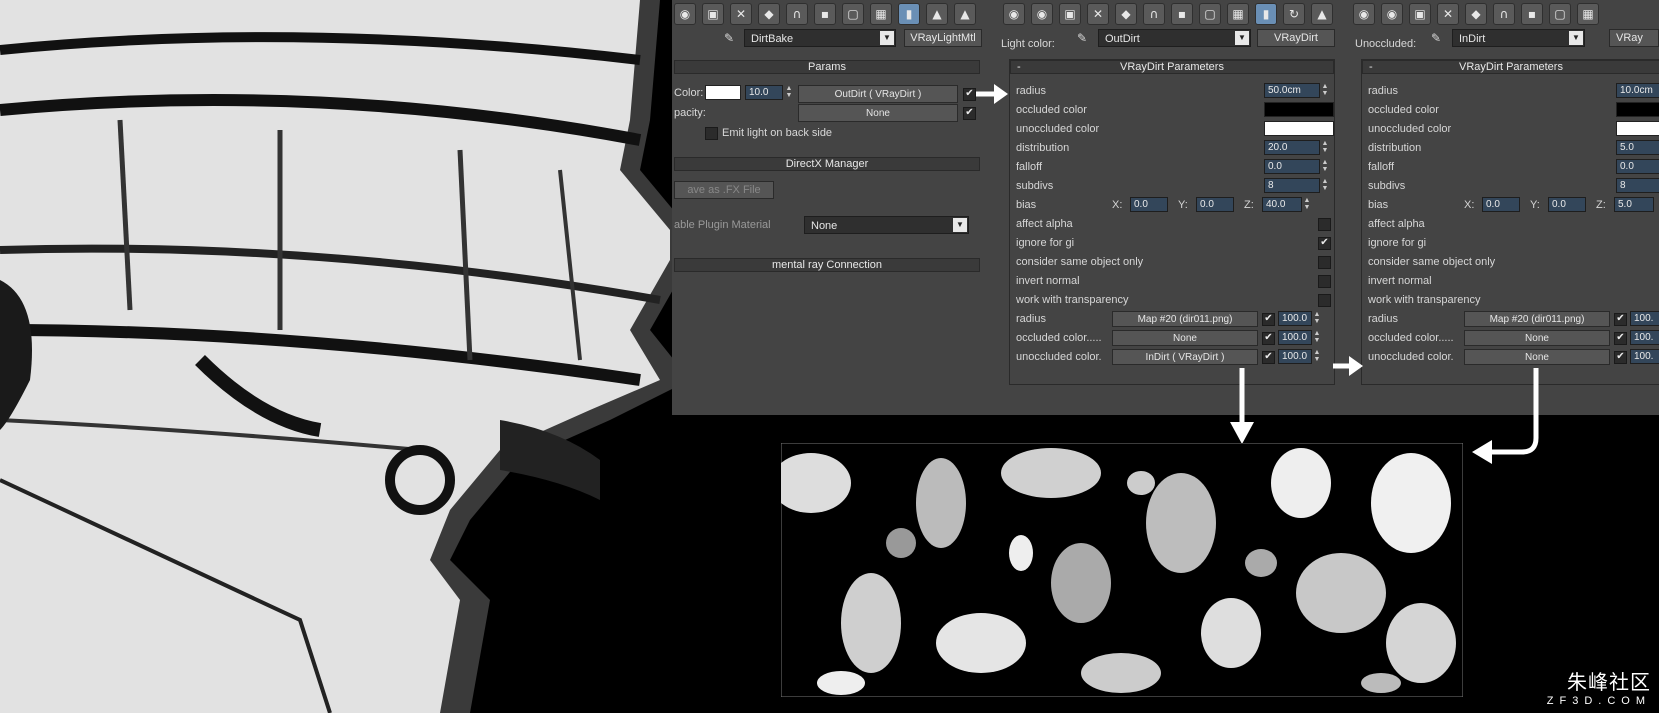 The width and height of the screenshot is (1659, 713). I want to click on material-type-button: VRayLightMtl, so click(943, 38).